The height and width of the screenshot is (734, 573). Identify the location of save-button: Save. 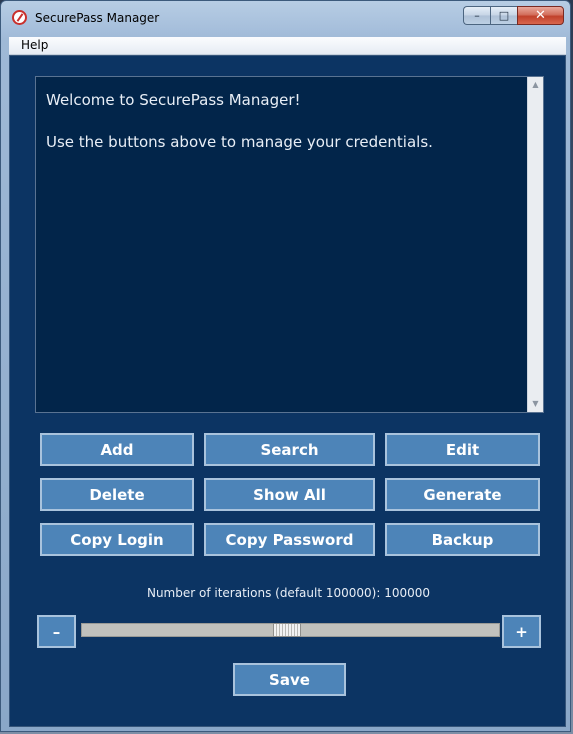
(289, 679).